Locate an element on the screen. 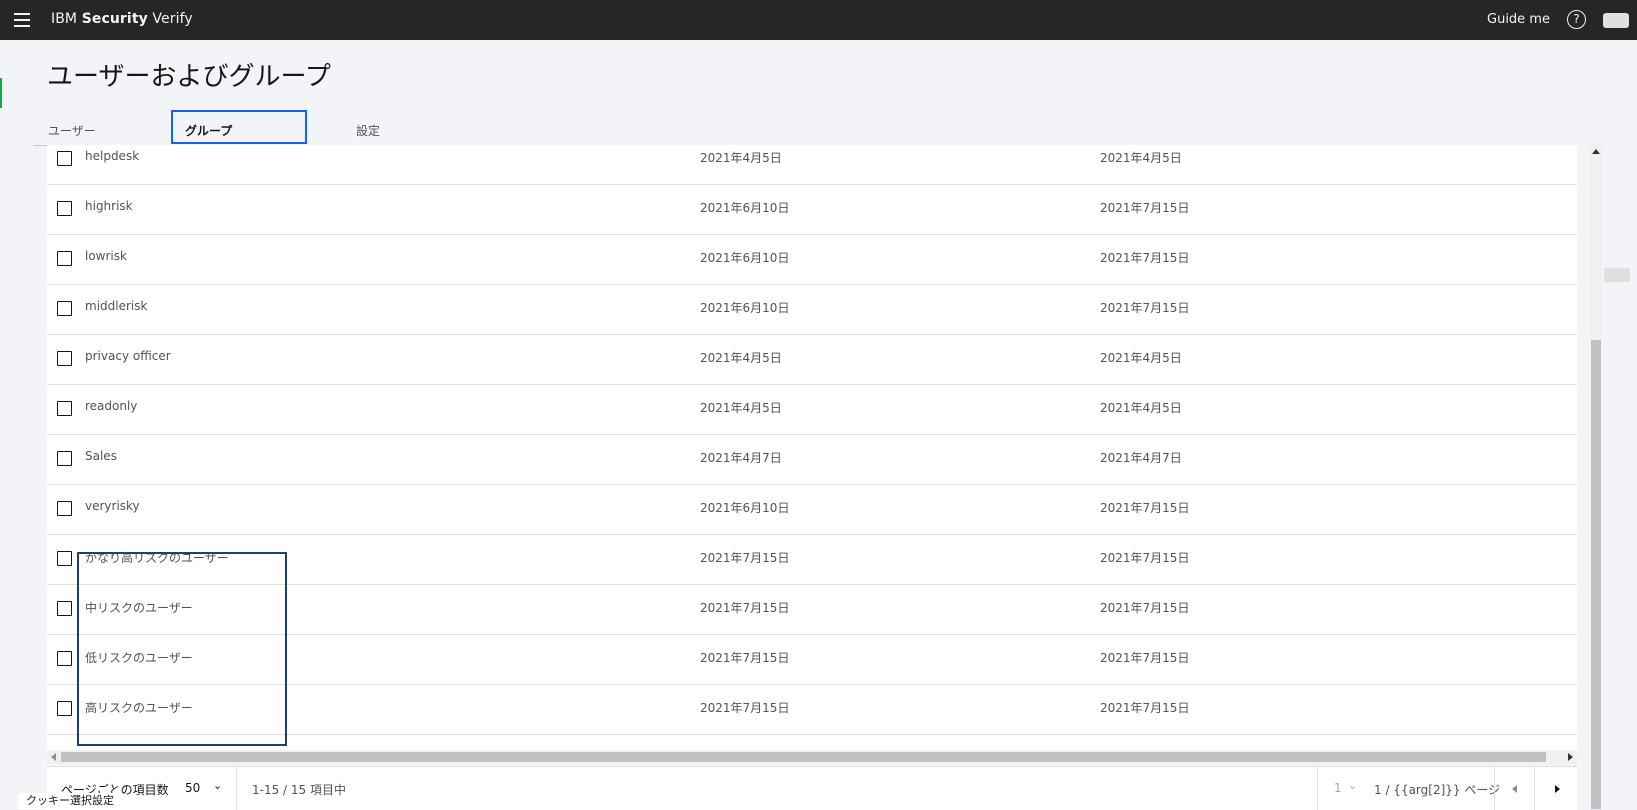 The width and height of the screenshot is (1637, 810). item-range-text: 1-15 / 15 項目中 is located at coordinates (299, 790).